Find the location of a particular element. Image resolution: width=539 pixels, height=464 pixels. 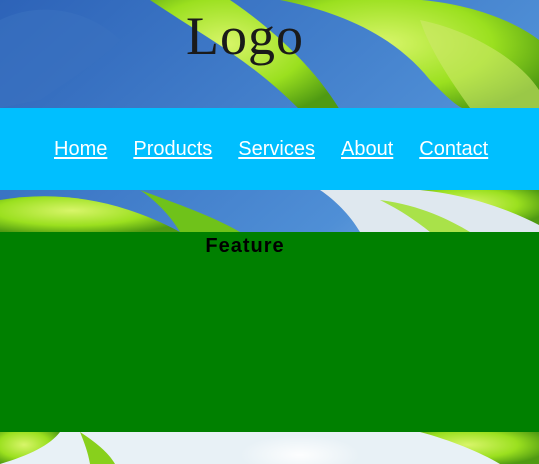

nav-item-services: Services is located at coordinates (276, 149).